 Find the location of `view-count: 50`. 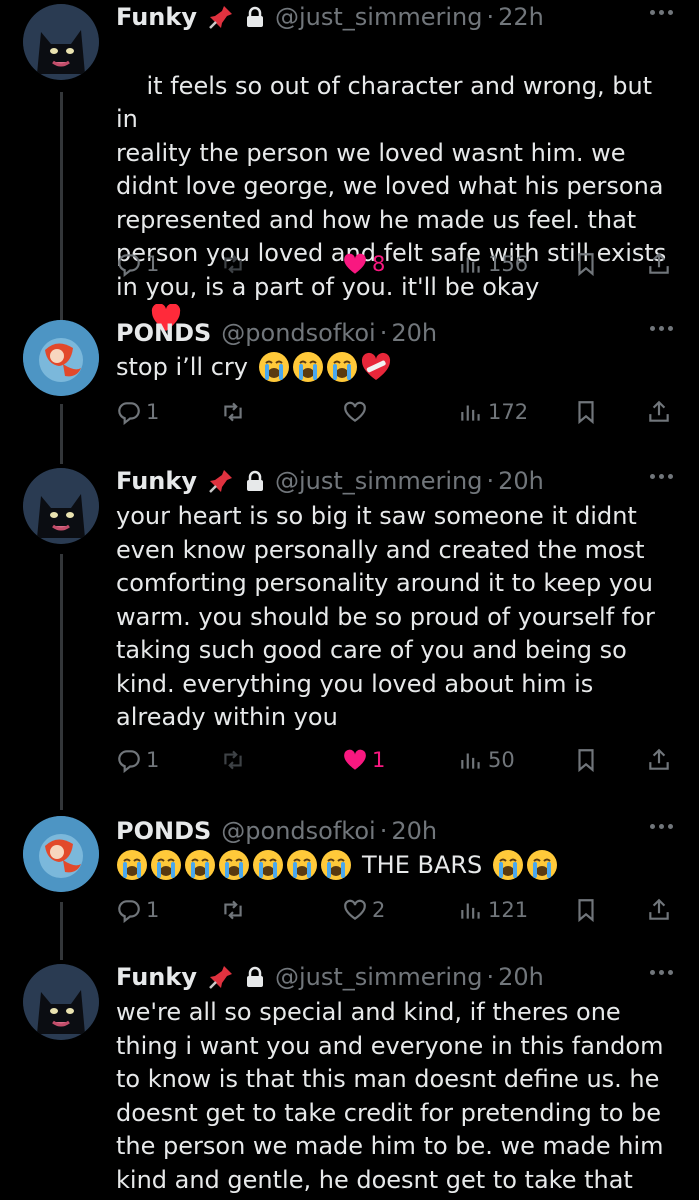

view-count: 50 is located at coordinates (501, 760).